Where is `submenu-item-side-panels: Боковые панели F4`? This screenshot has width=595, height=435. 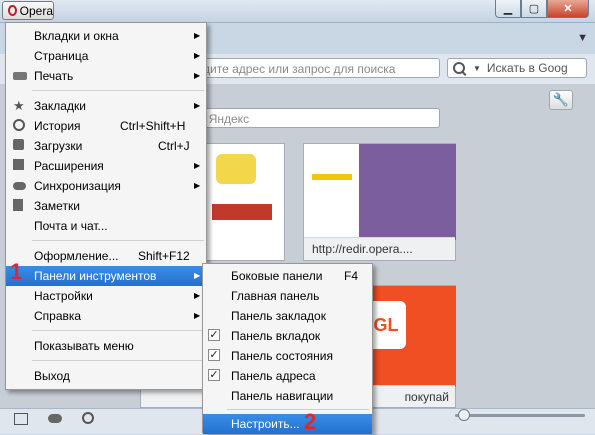
submenu-item-side-panels: Боковые панели F4 is located at coordinates (287, 276).